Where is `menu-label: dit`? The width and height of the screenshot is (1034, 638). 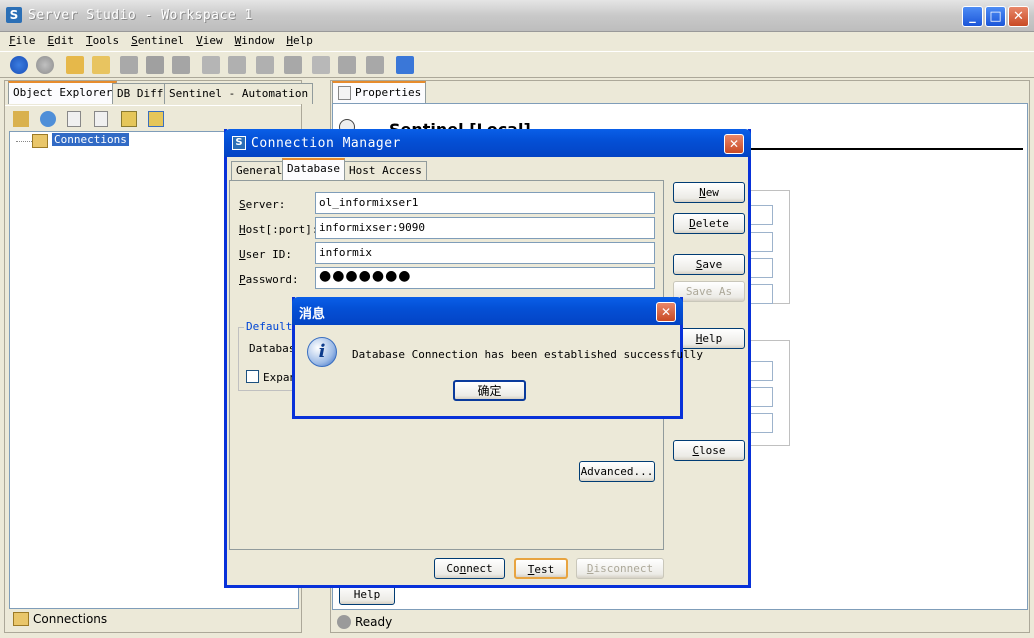
menu-label: dit is located at coordinates (64, 40).